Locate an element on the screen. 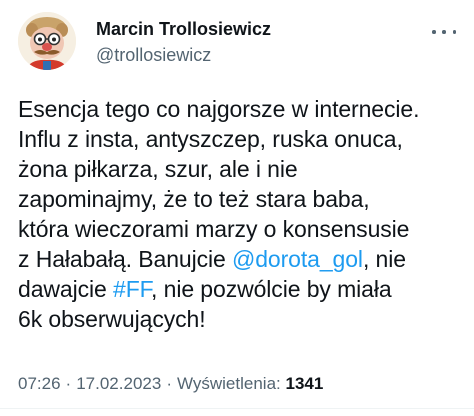 Image resolution: width=474 pixels, height=416 pixels. tweet-date: 17.02.2023 is located at coordinates (118, 383).